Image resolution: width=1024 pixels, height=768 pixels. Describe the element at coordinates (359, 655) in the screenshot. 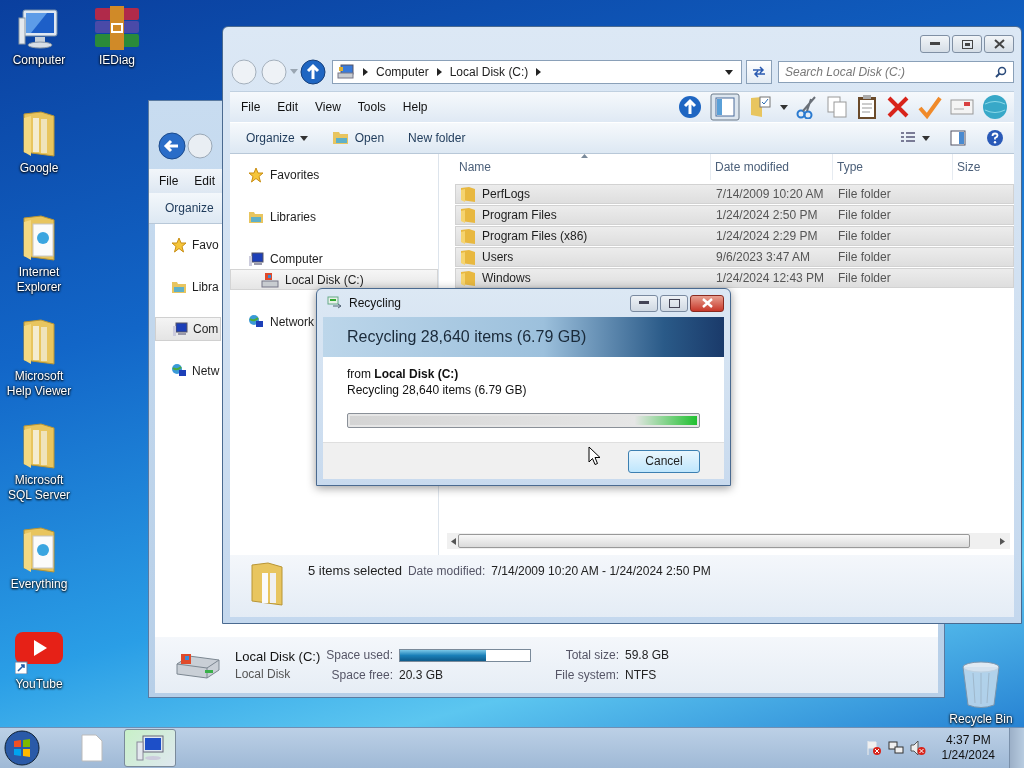

I see `field-label: Space used:` at that location.